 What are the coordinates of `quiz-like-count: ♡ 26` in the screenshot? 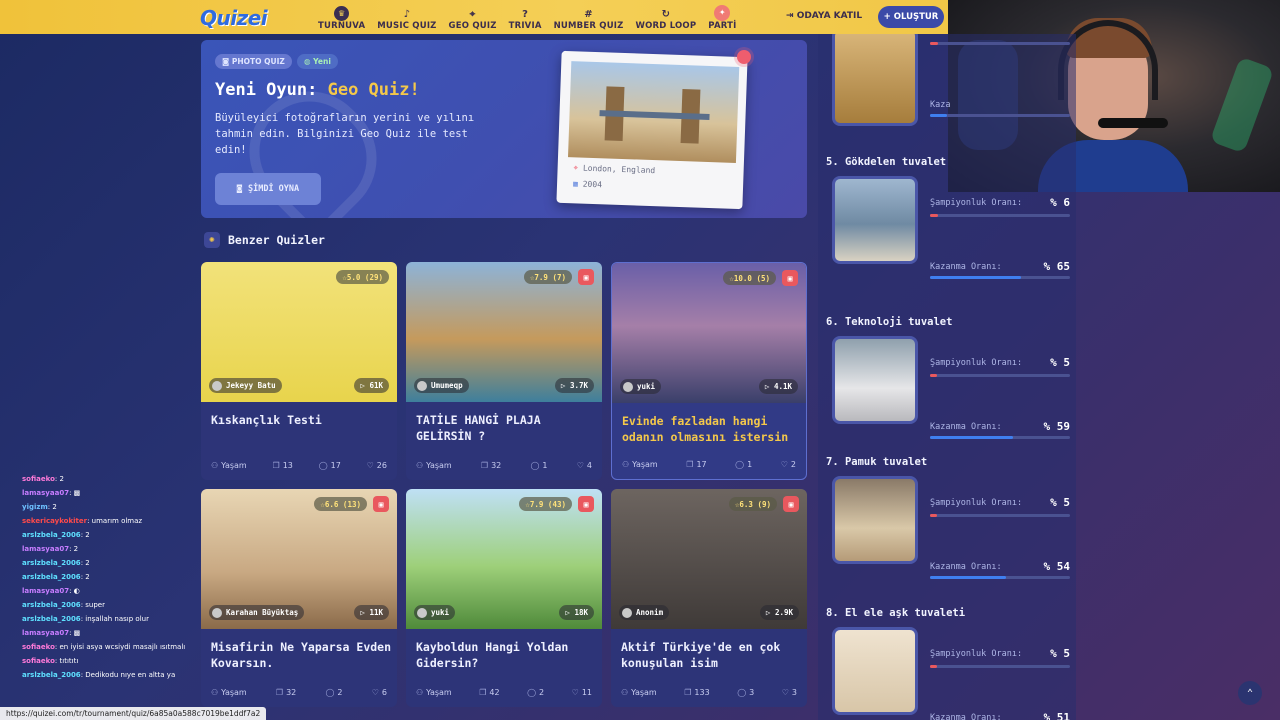 It's located at (377, 465).